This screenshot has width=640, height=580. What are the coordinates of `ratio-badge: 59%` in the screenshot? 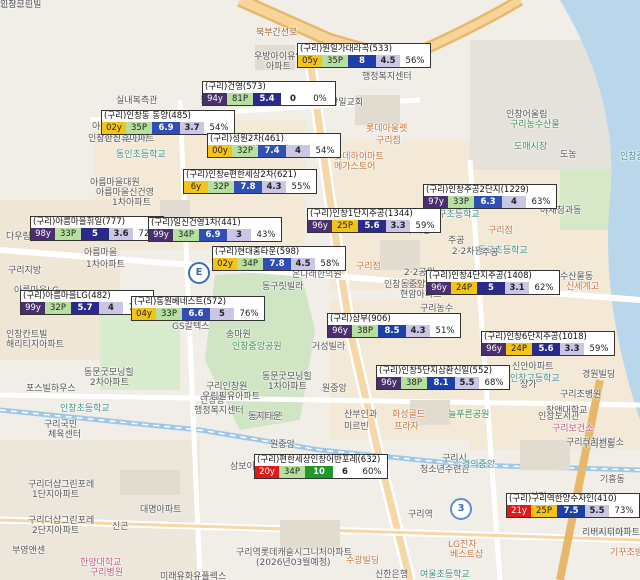 It's located at (425, 226).